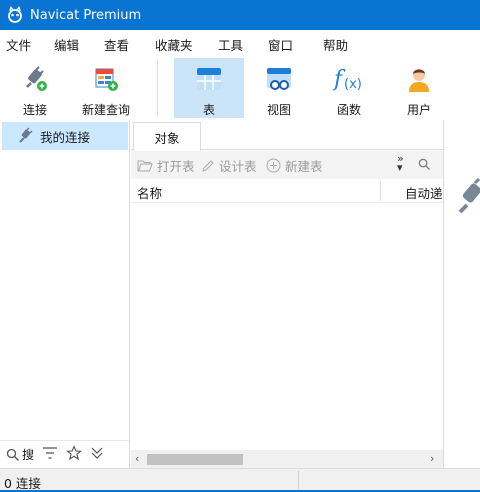 The width and height of the screenshot is (480, 492). Describe the element at coordinates (174, 44) in the screenshot. I see `menu-favorites: 收藏夹` at that location.